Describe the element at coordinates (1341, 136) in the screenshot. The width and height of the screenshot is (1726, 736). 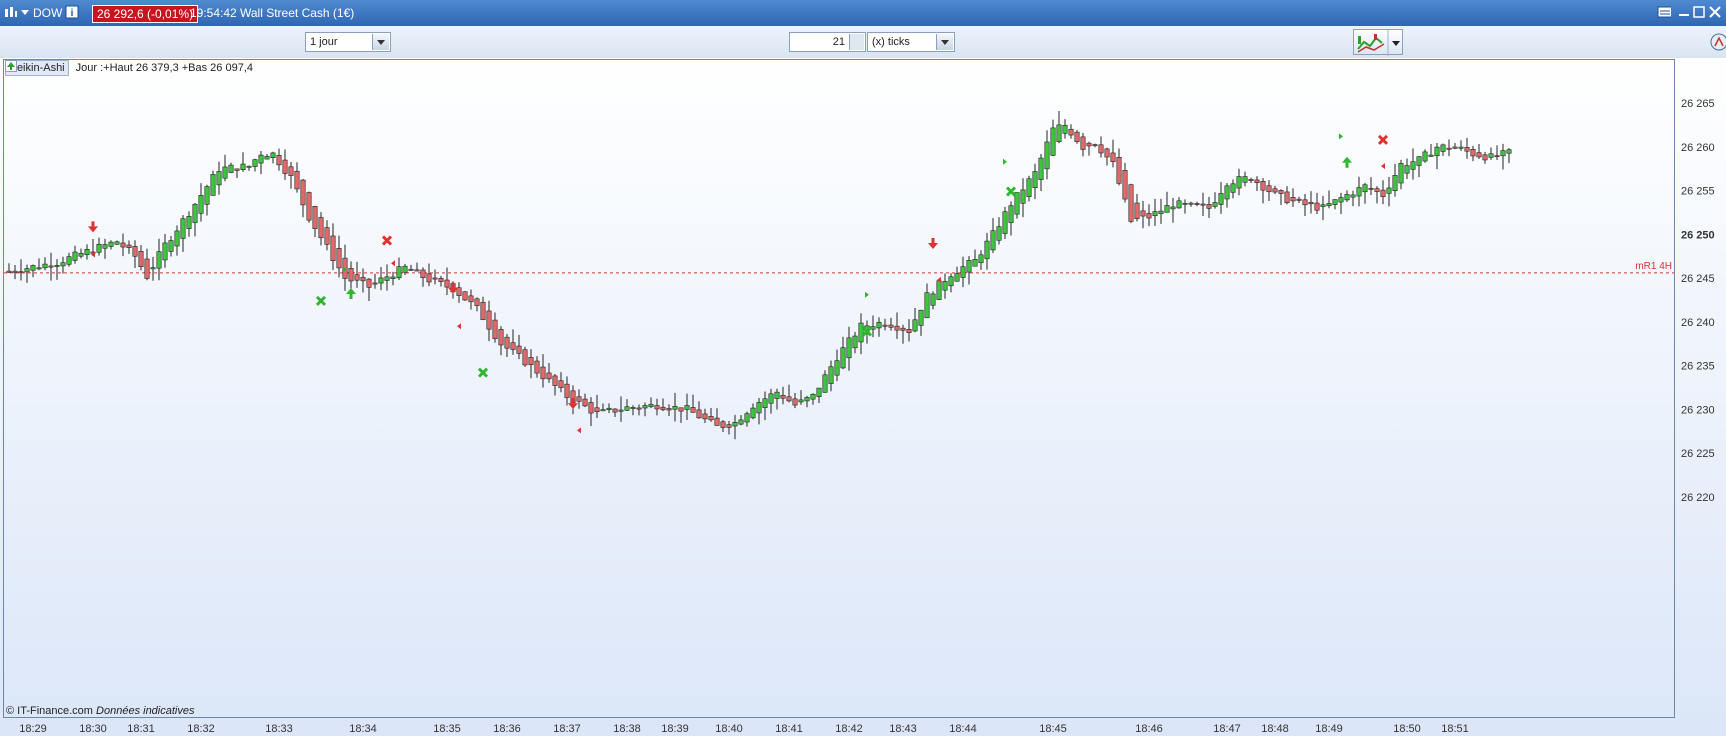
I see `small-right-marker-icon` at that location.